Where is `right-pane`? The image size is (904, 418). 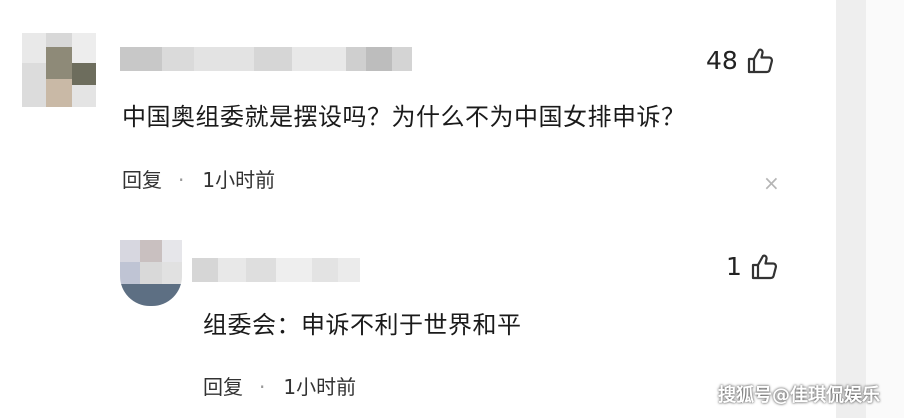 right-pane is located at coordinates (885, 209).